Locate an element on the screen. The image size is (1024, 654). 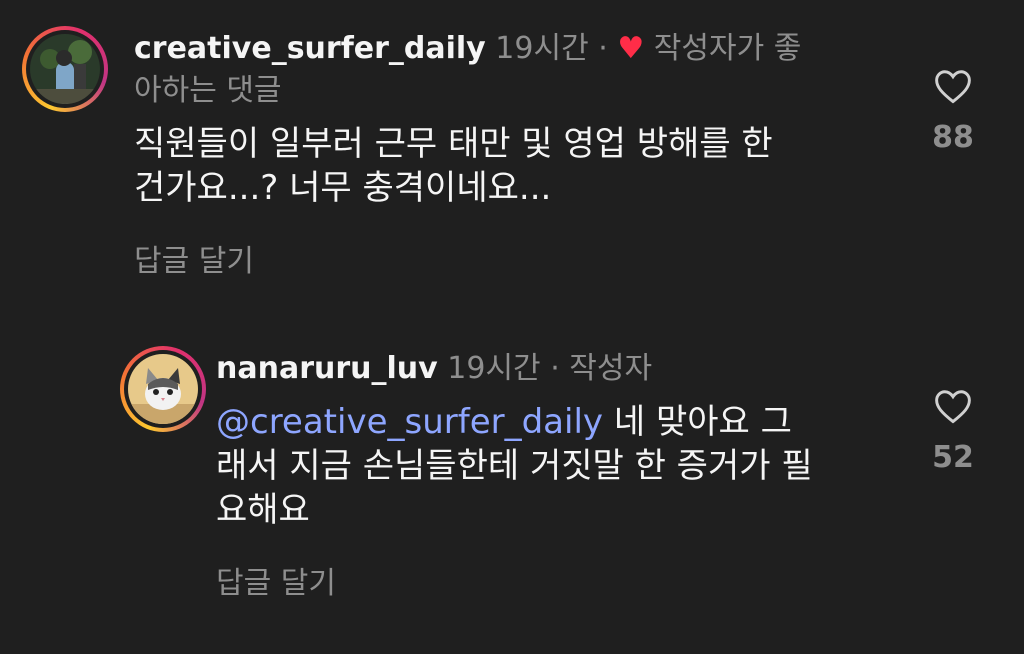
cat-avatar-icon is located at coordinates (163, 389).